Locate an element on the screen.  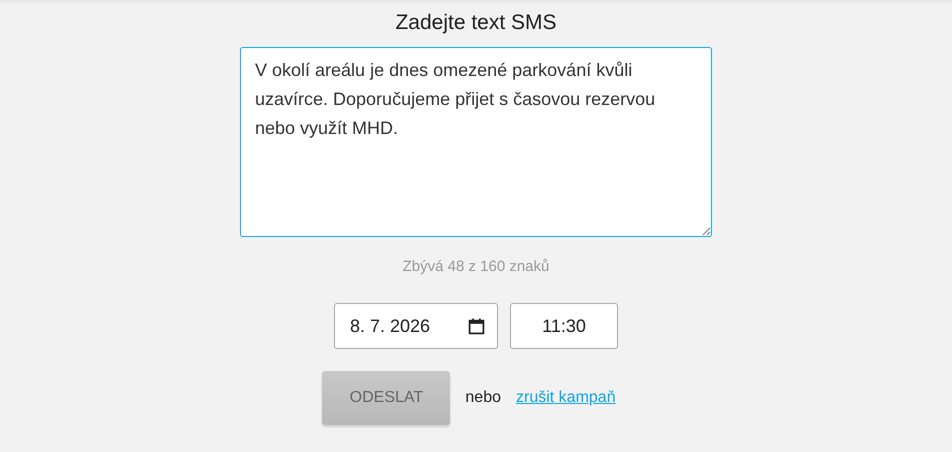
form-heading: Zadejte text SMS is located at coordinates (476, 23).